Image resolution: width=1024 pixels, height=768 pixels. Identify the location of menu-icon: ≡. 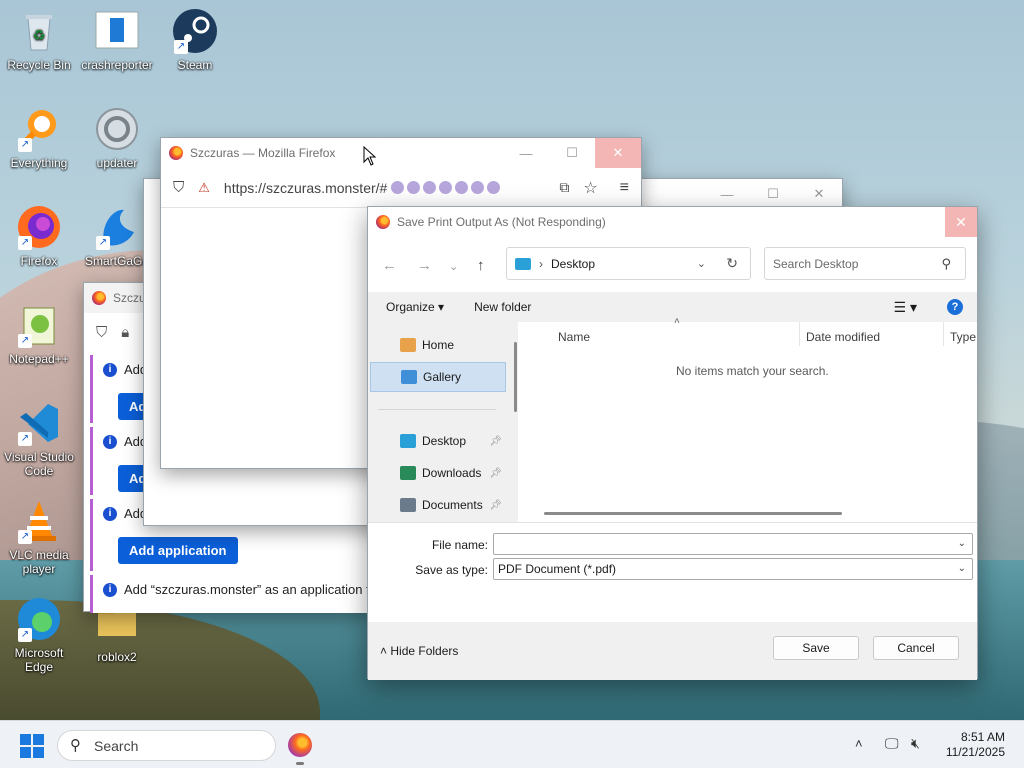
(624, 188).